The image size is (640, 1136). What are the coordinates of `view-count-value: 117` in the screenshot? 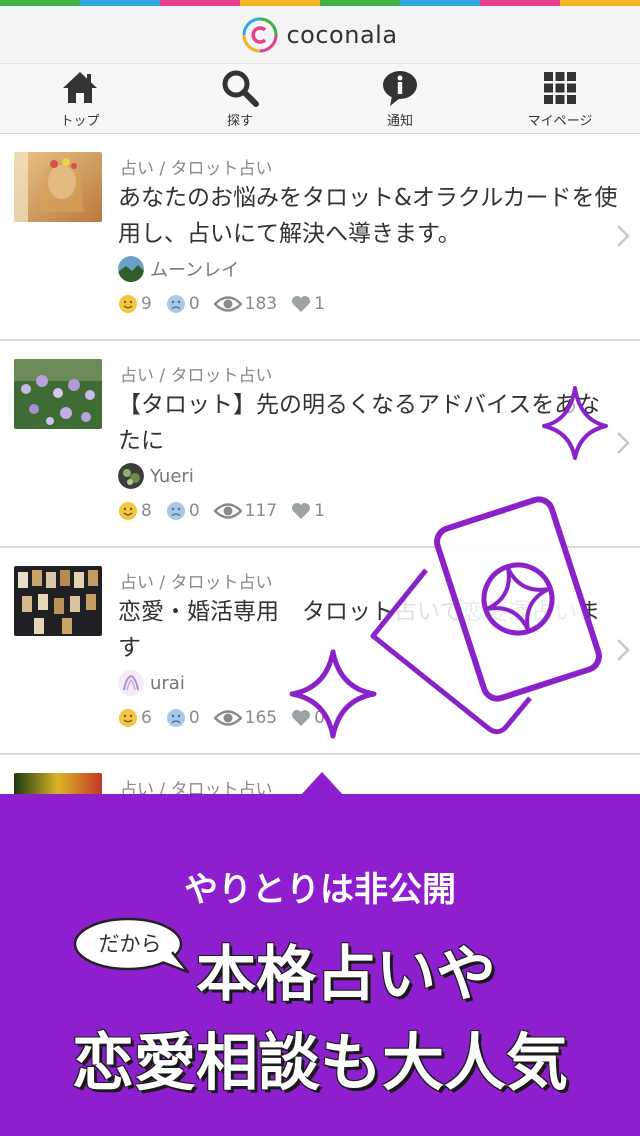 It's located at (261, 511).